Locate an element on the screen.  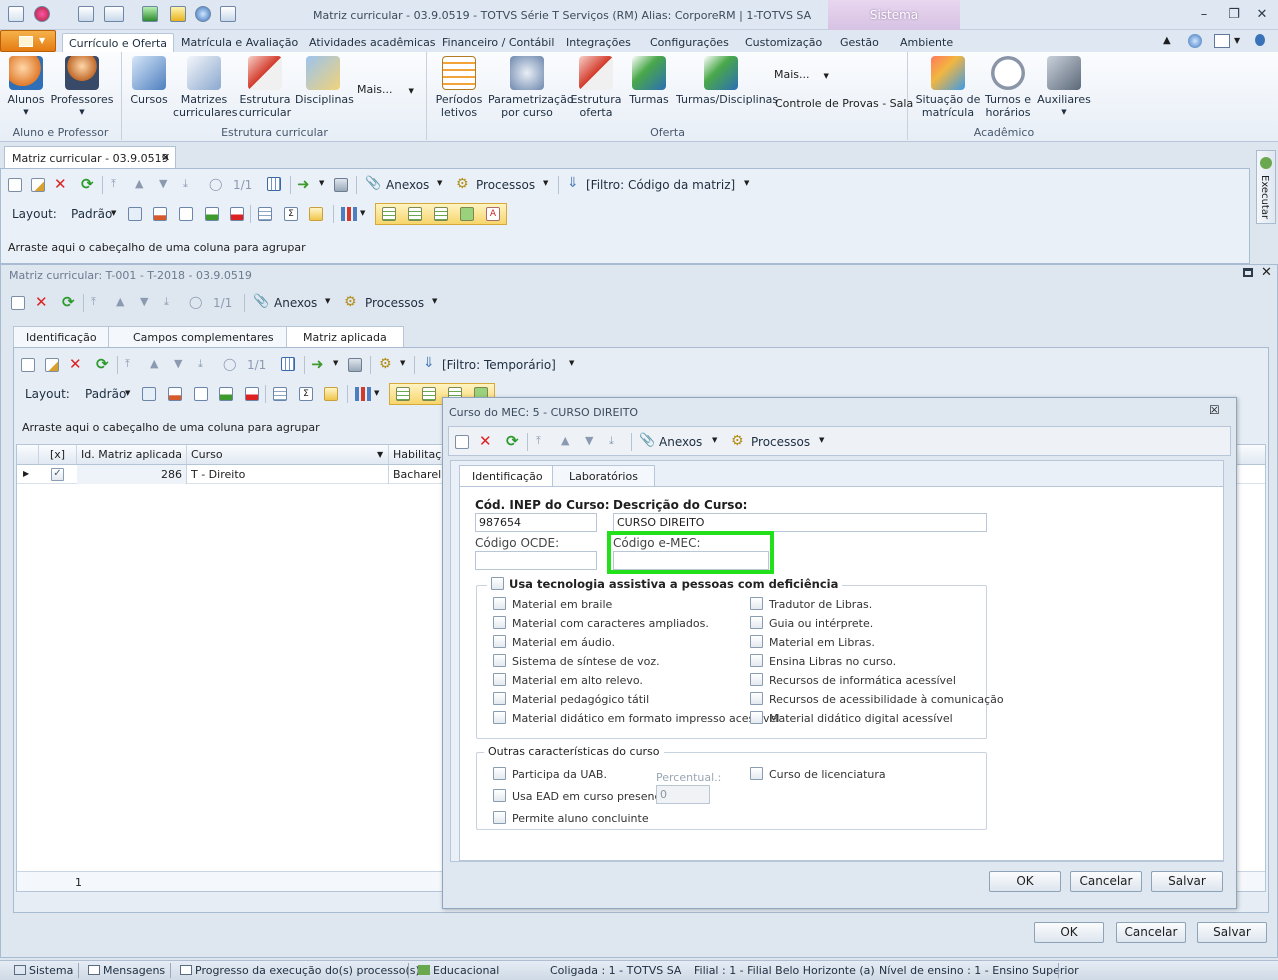
help-icon is located at coordinates (1195, 41).